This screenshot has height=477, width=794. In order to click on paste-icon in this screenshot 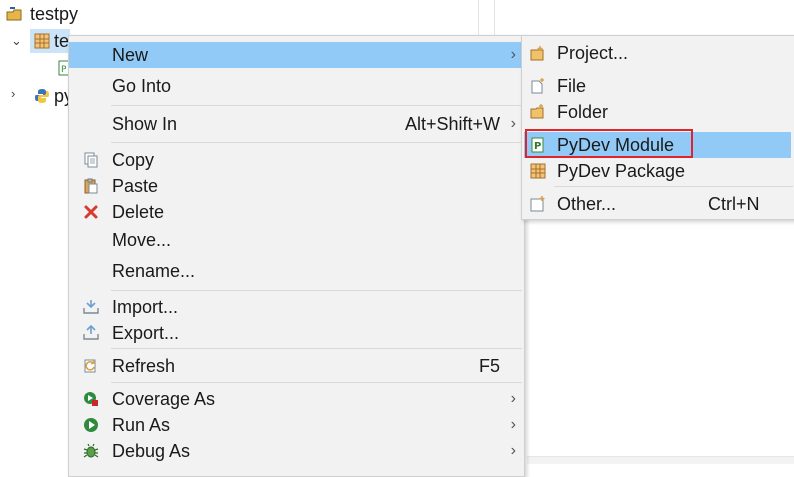, I will do `click(91, 186)`.